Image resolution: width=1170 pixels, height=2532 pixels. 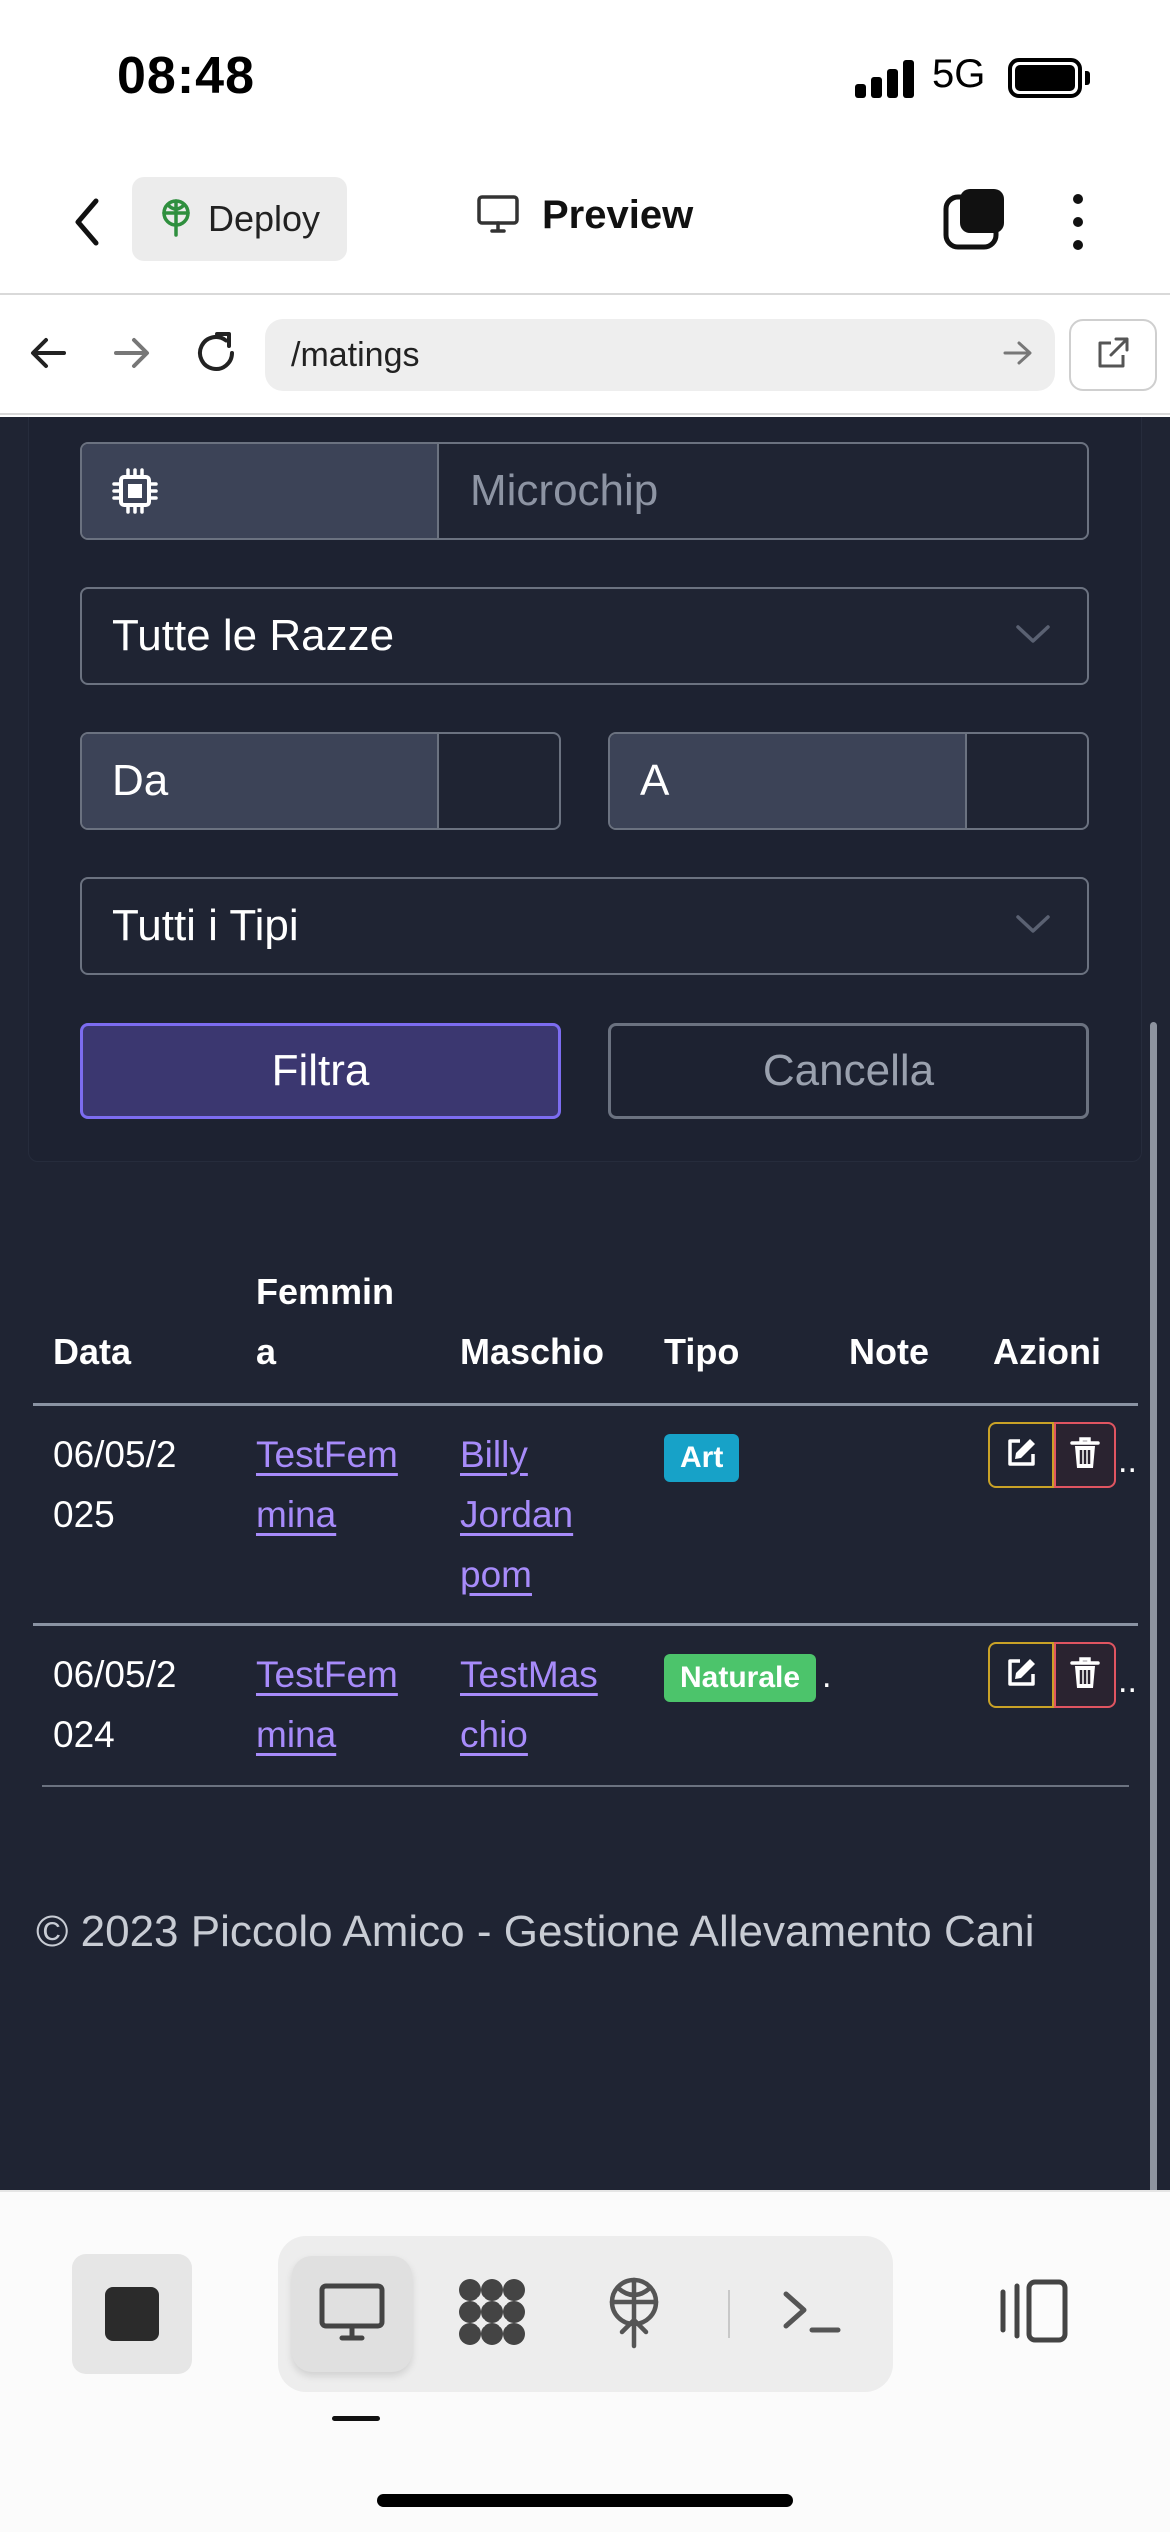 I want to click on desktop-view-button, so click(x=352, y=2314).